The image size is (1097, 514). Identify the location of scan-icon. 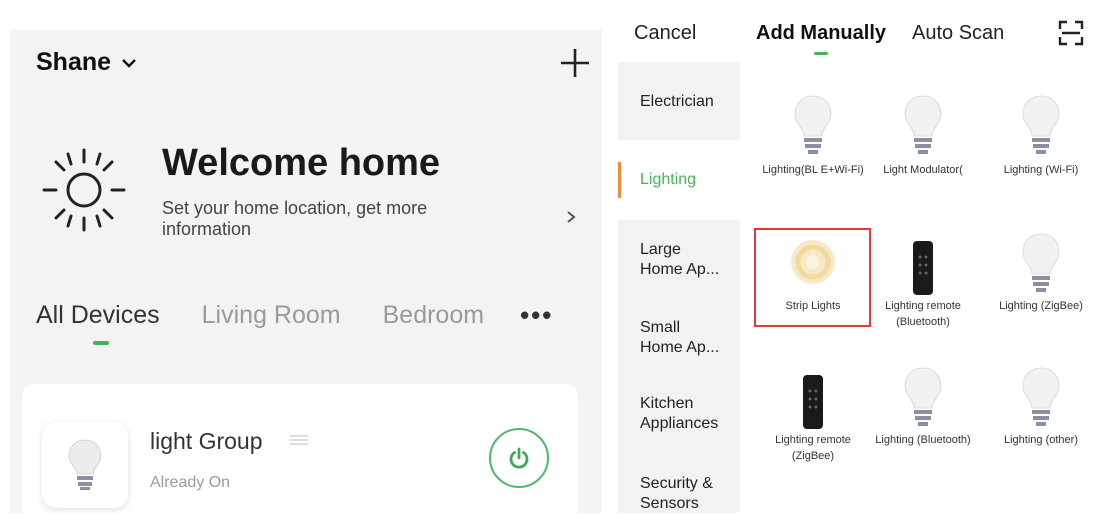
(1071, 33).